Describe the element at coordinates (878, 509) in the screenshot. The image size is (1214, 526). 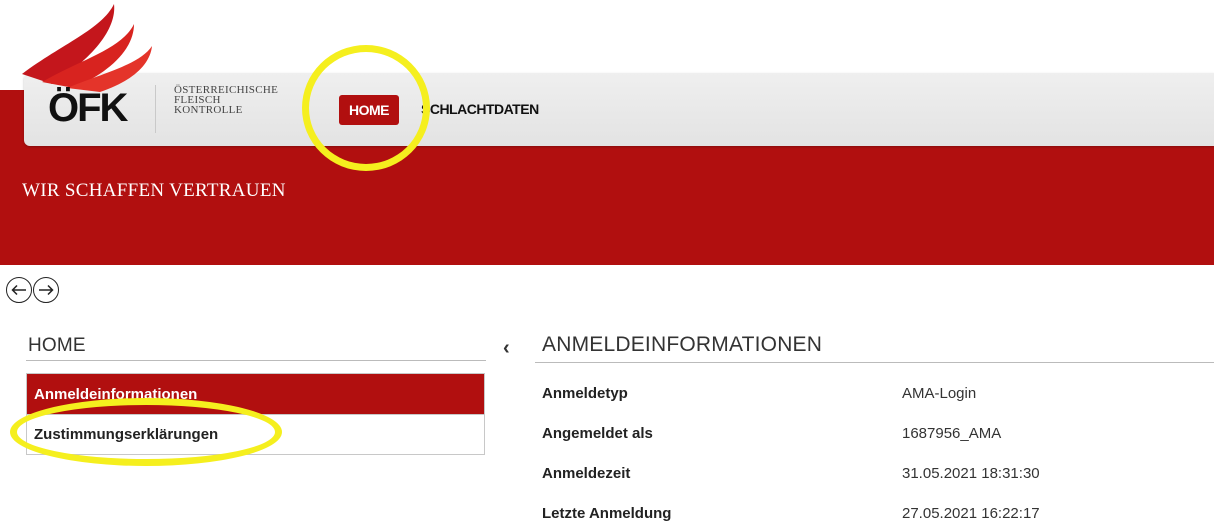
I see `table-row: Letzte Anmeldung 27.05.2021 16:22:17` at that location.